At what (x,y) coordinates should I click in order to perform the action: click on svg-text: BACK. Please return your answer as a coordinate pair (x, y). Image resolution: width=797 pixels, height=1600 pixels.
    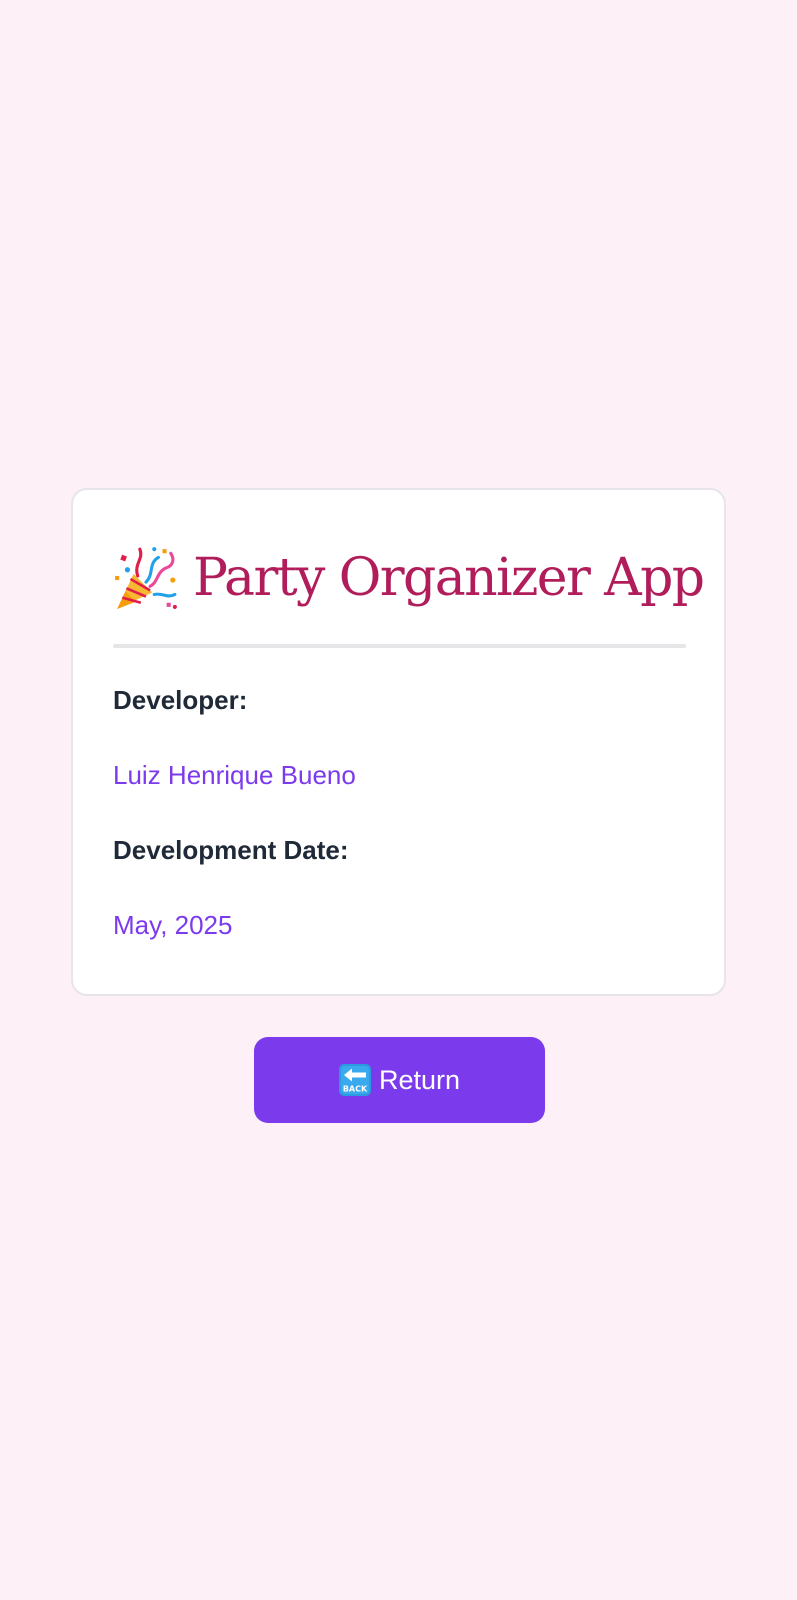
    Looking at the image, I should click on (355, 1089).